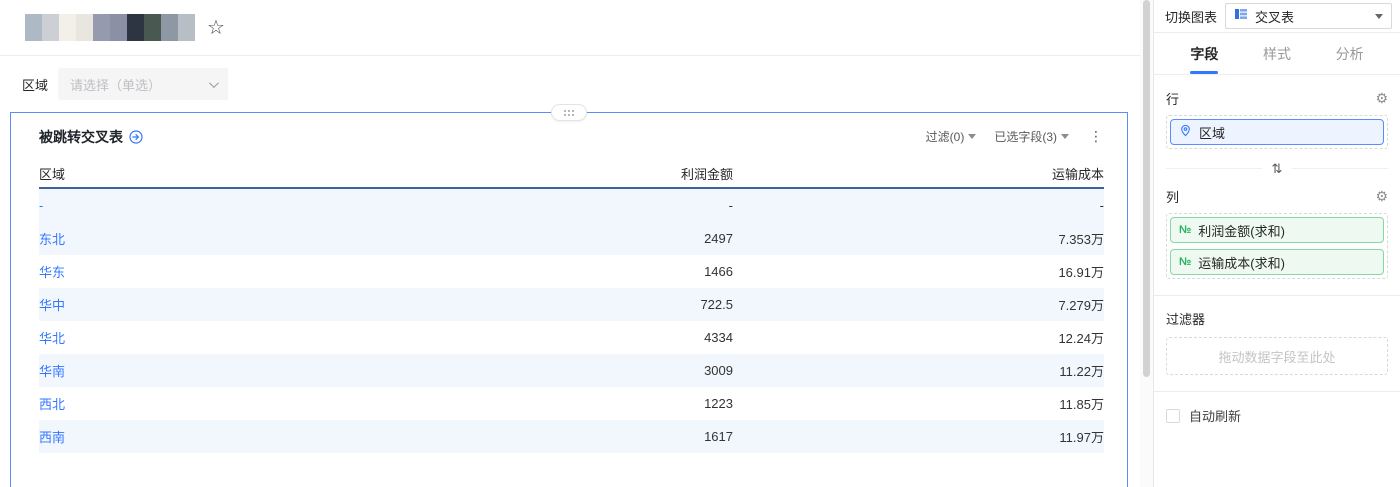  Describe the element at coordinates (52, 174) in the screenshot. I see `column-header-region: 区域` at that location.